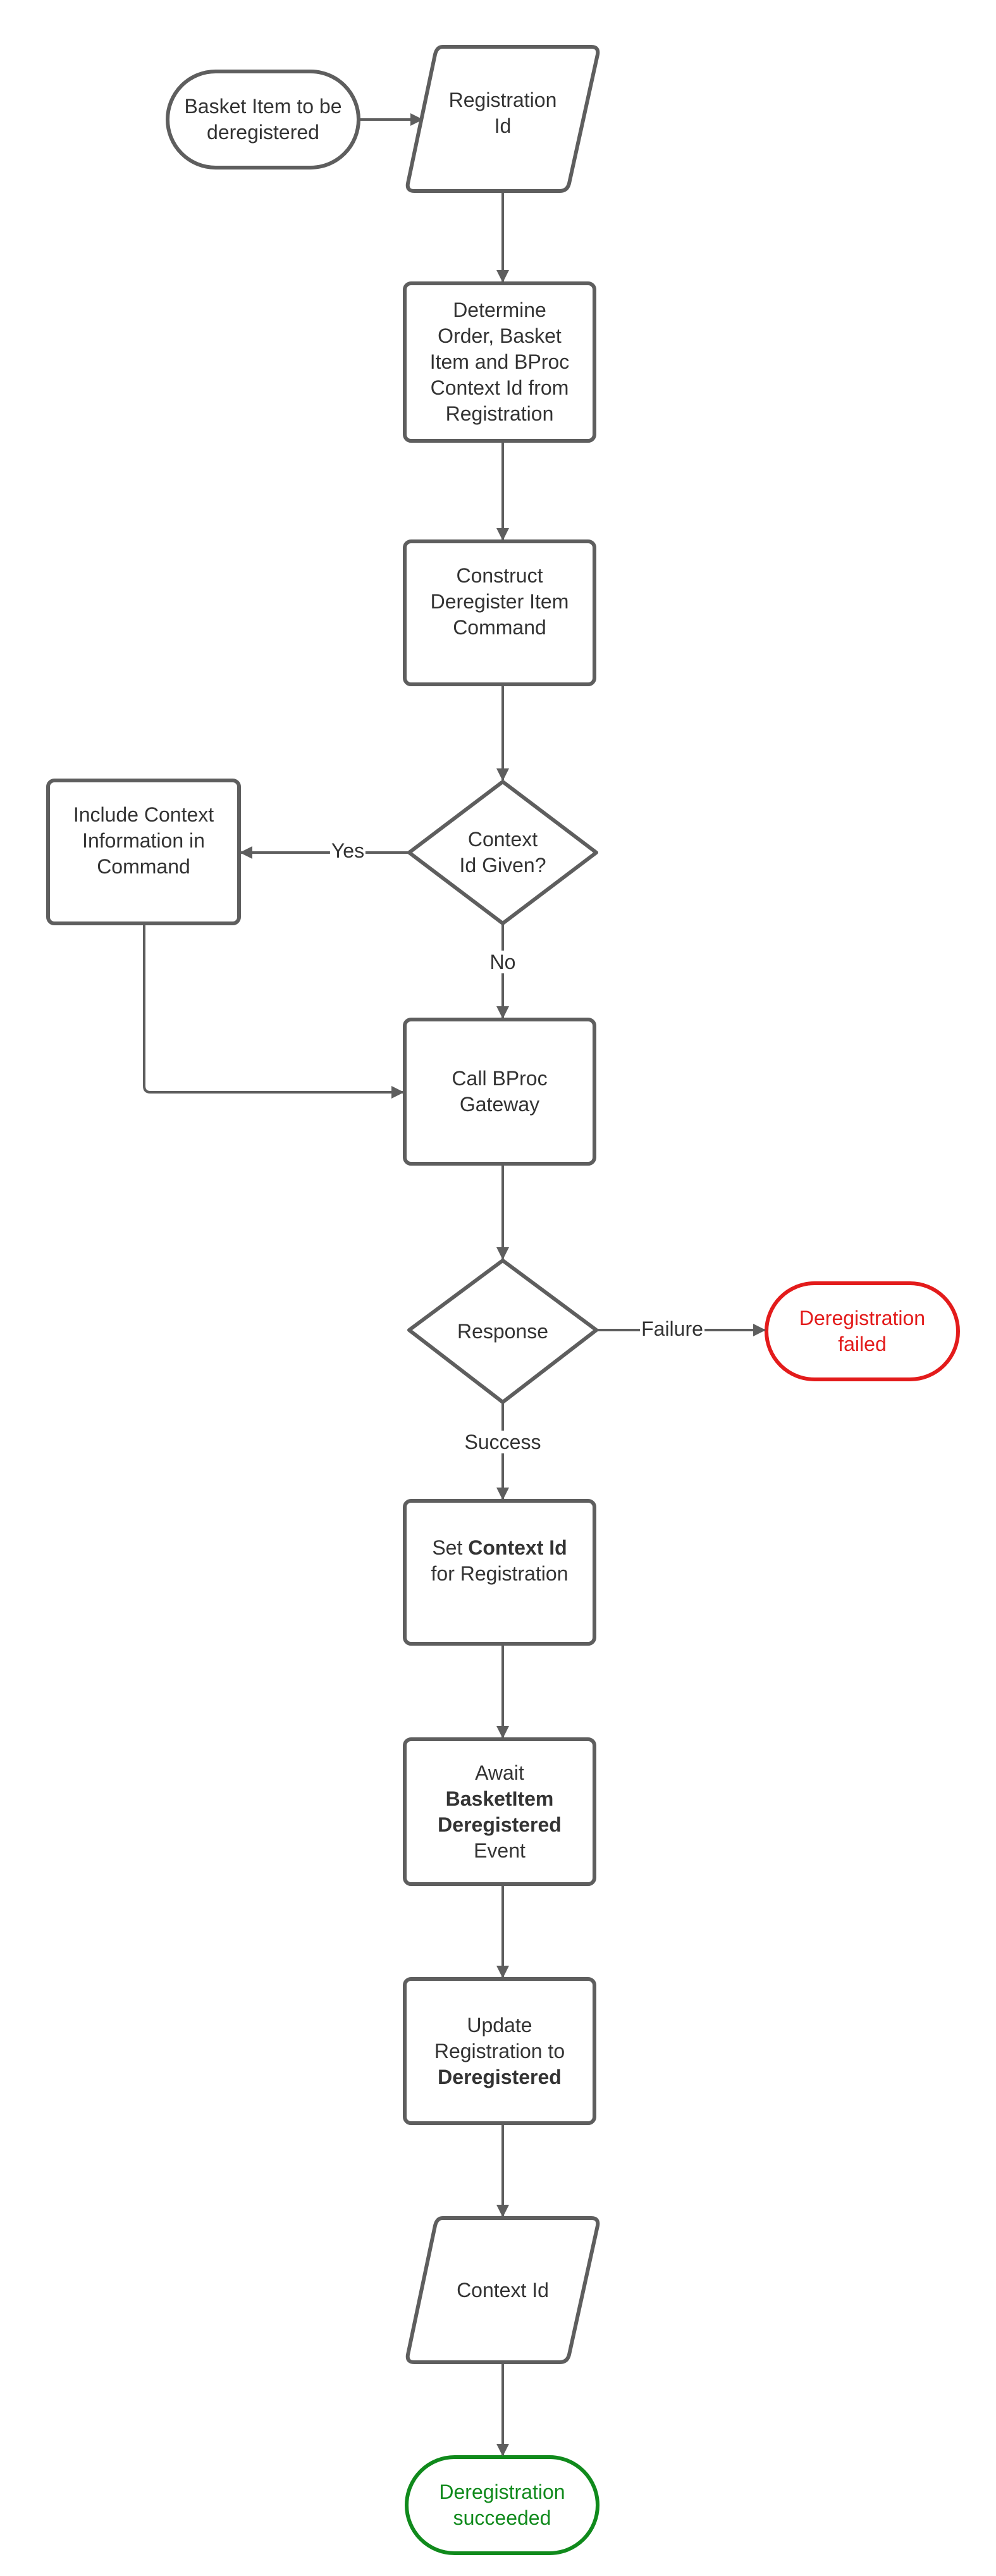  I want to click on registration-id-line-2: Id, so click(503, 125).